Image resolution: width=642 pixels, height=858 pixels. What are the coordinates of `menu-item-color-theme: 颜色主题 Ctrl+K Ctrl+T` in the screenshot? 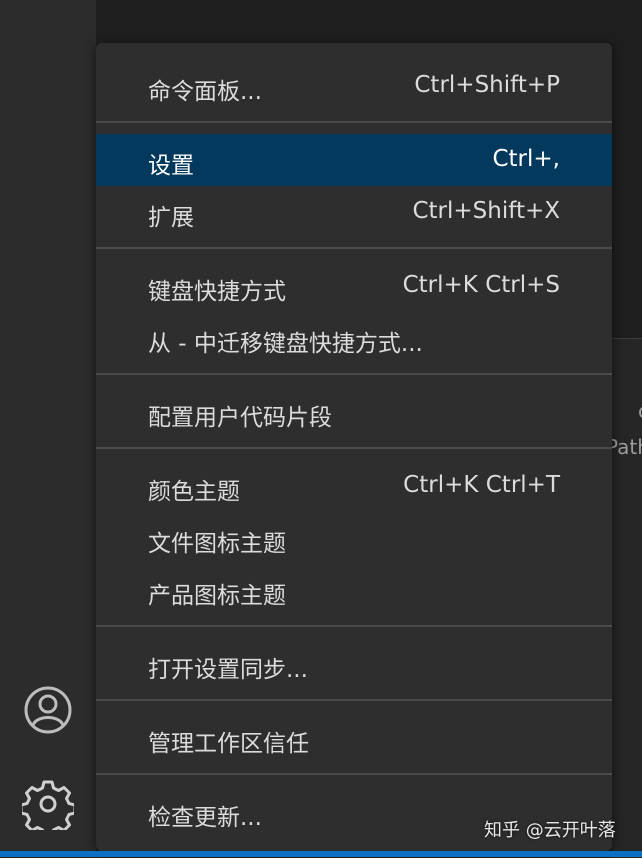 It's located at (354, 486).